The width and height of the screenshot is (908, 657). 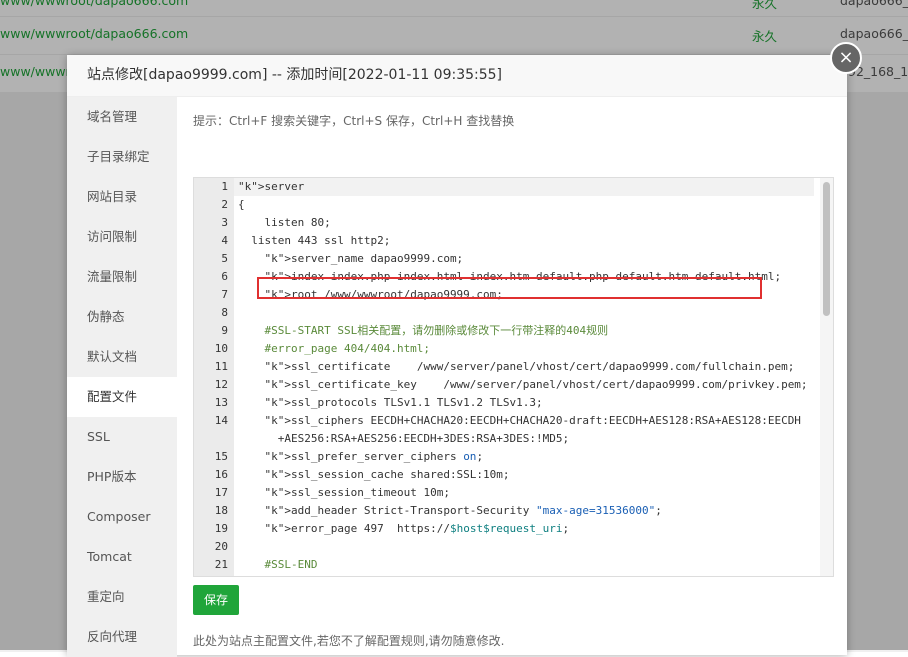 I want to click on config-warning-note: 此处为站点主配置文件,若您不了解配置规则,请勿随意修改., so click(x=349, y=641).